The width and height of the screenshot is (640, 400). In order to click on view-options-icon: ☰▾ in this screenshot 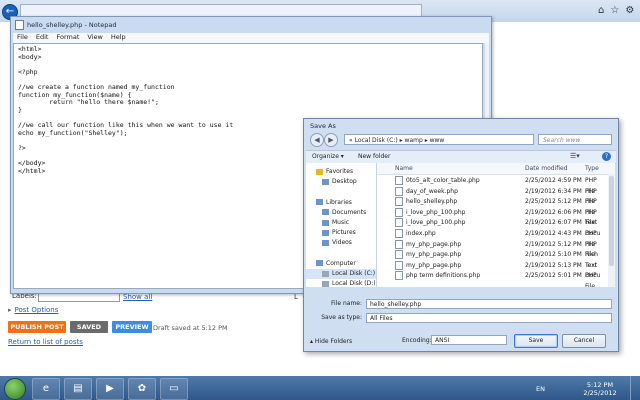, I will do `click(575, 156)`.